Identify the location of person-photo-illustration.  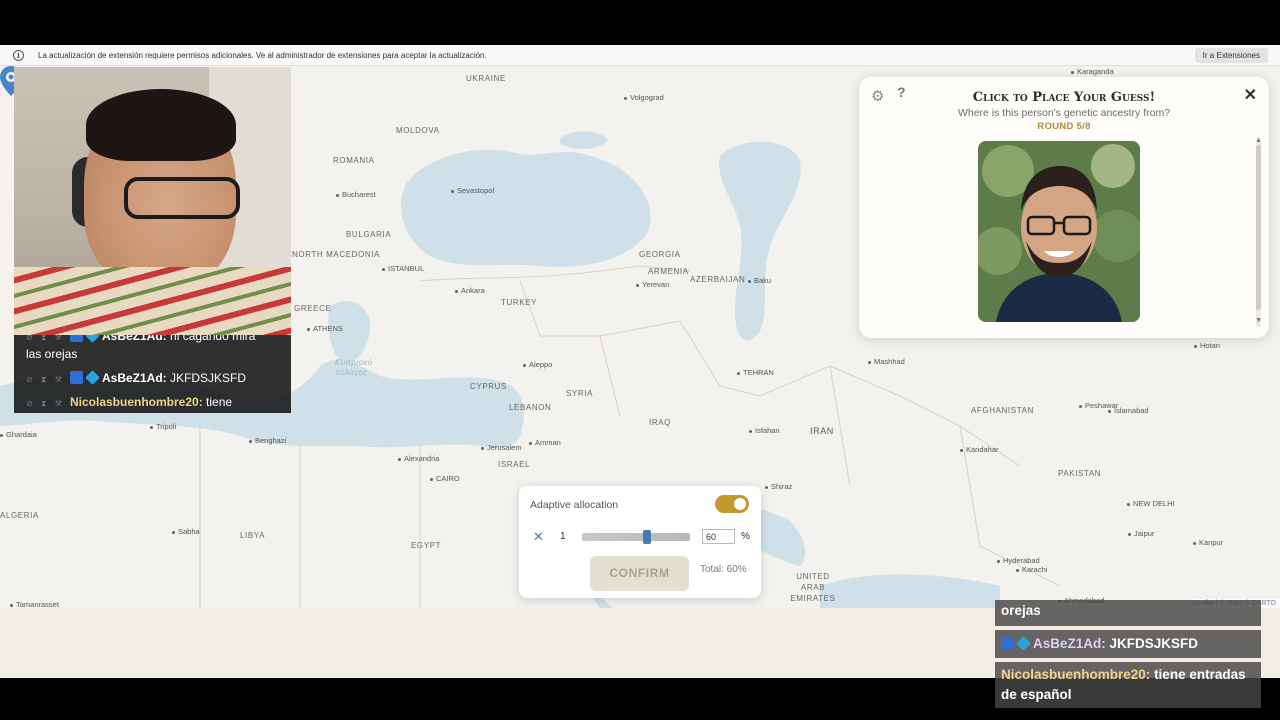
(1059, 231).